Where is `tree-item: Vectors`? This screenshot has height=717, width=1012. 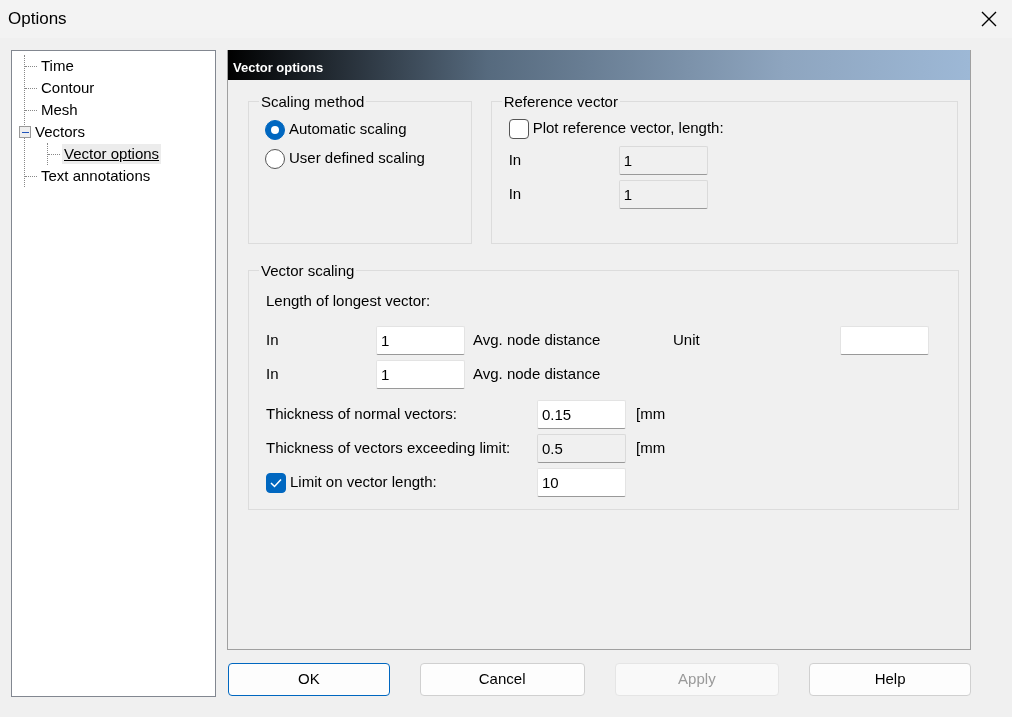 tree-item: Vectors is located at coordinates (60, 132).